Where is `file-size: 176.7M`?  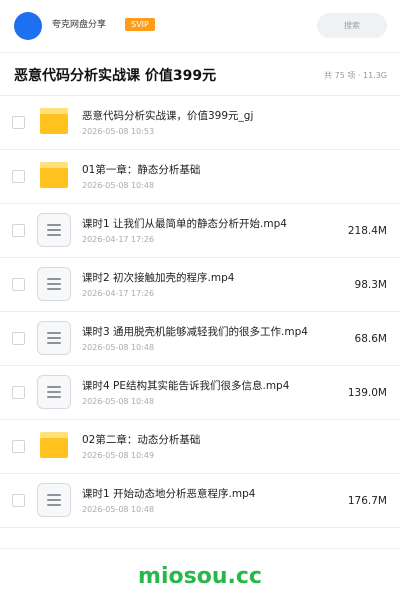 file-size: 176.7M is located at coordinates (367, 501).